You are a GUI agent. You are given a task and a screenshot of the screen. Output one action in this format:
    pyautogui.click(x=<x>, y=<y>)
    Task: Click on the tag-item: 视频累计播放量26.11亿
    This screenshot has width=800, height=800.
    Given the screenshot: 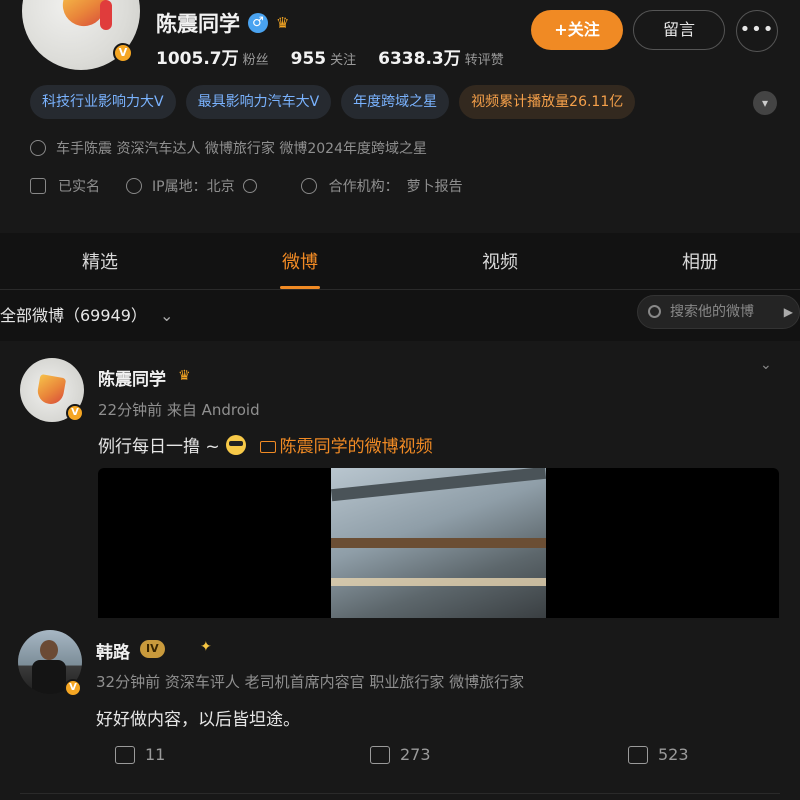 What is the action you would take?
    pyautogui.click(x=547, y=102)
    